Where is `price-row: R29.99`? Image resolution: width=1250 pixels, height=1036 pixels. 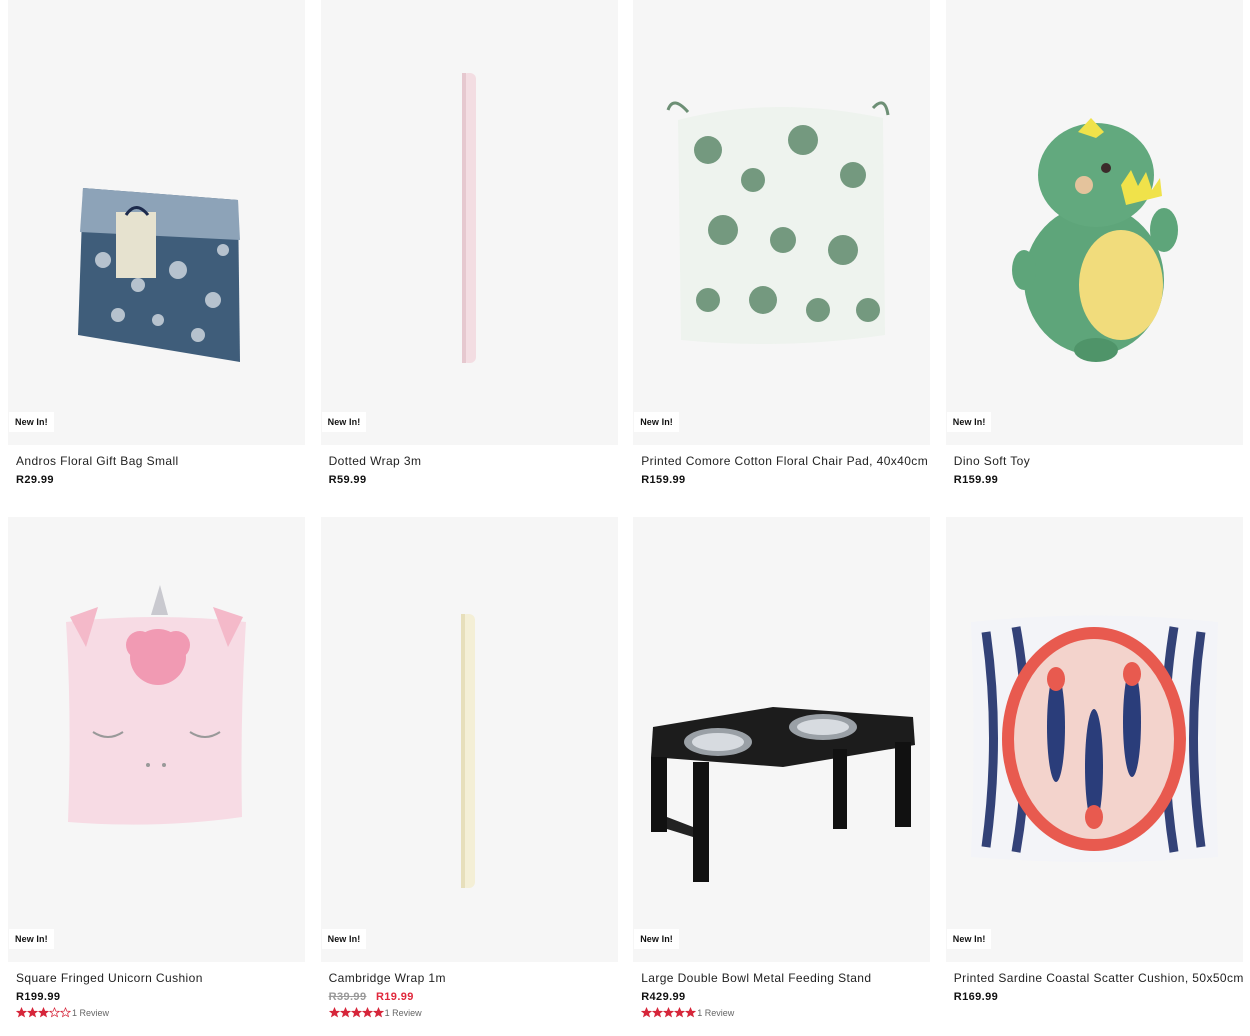
price-row: R29.99 is located at coordinates (35, 480).